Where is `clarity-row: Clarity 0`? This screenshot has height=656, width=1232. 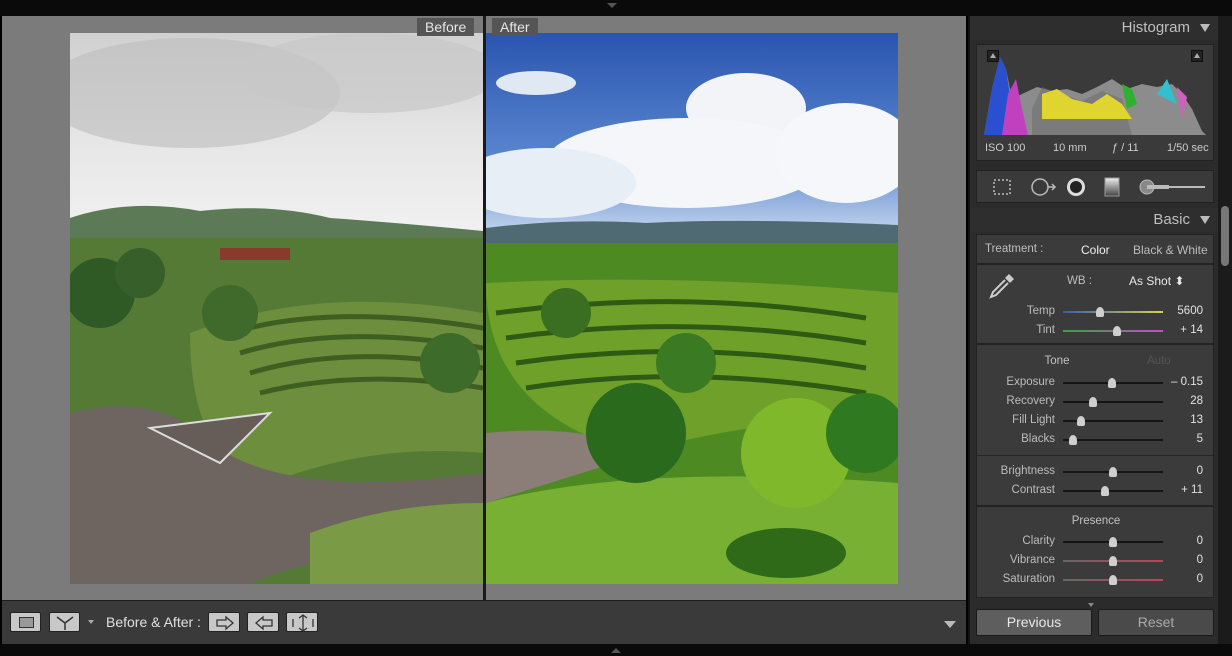 clarity-row: Clarity 0 is located at coordinates (1096, 542).